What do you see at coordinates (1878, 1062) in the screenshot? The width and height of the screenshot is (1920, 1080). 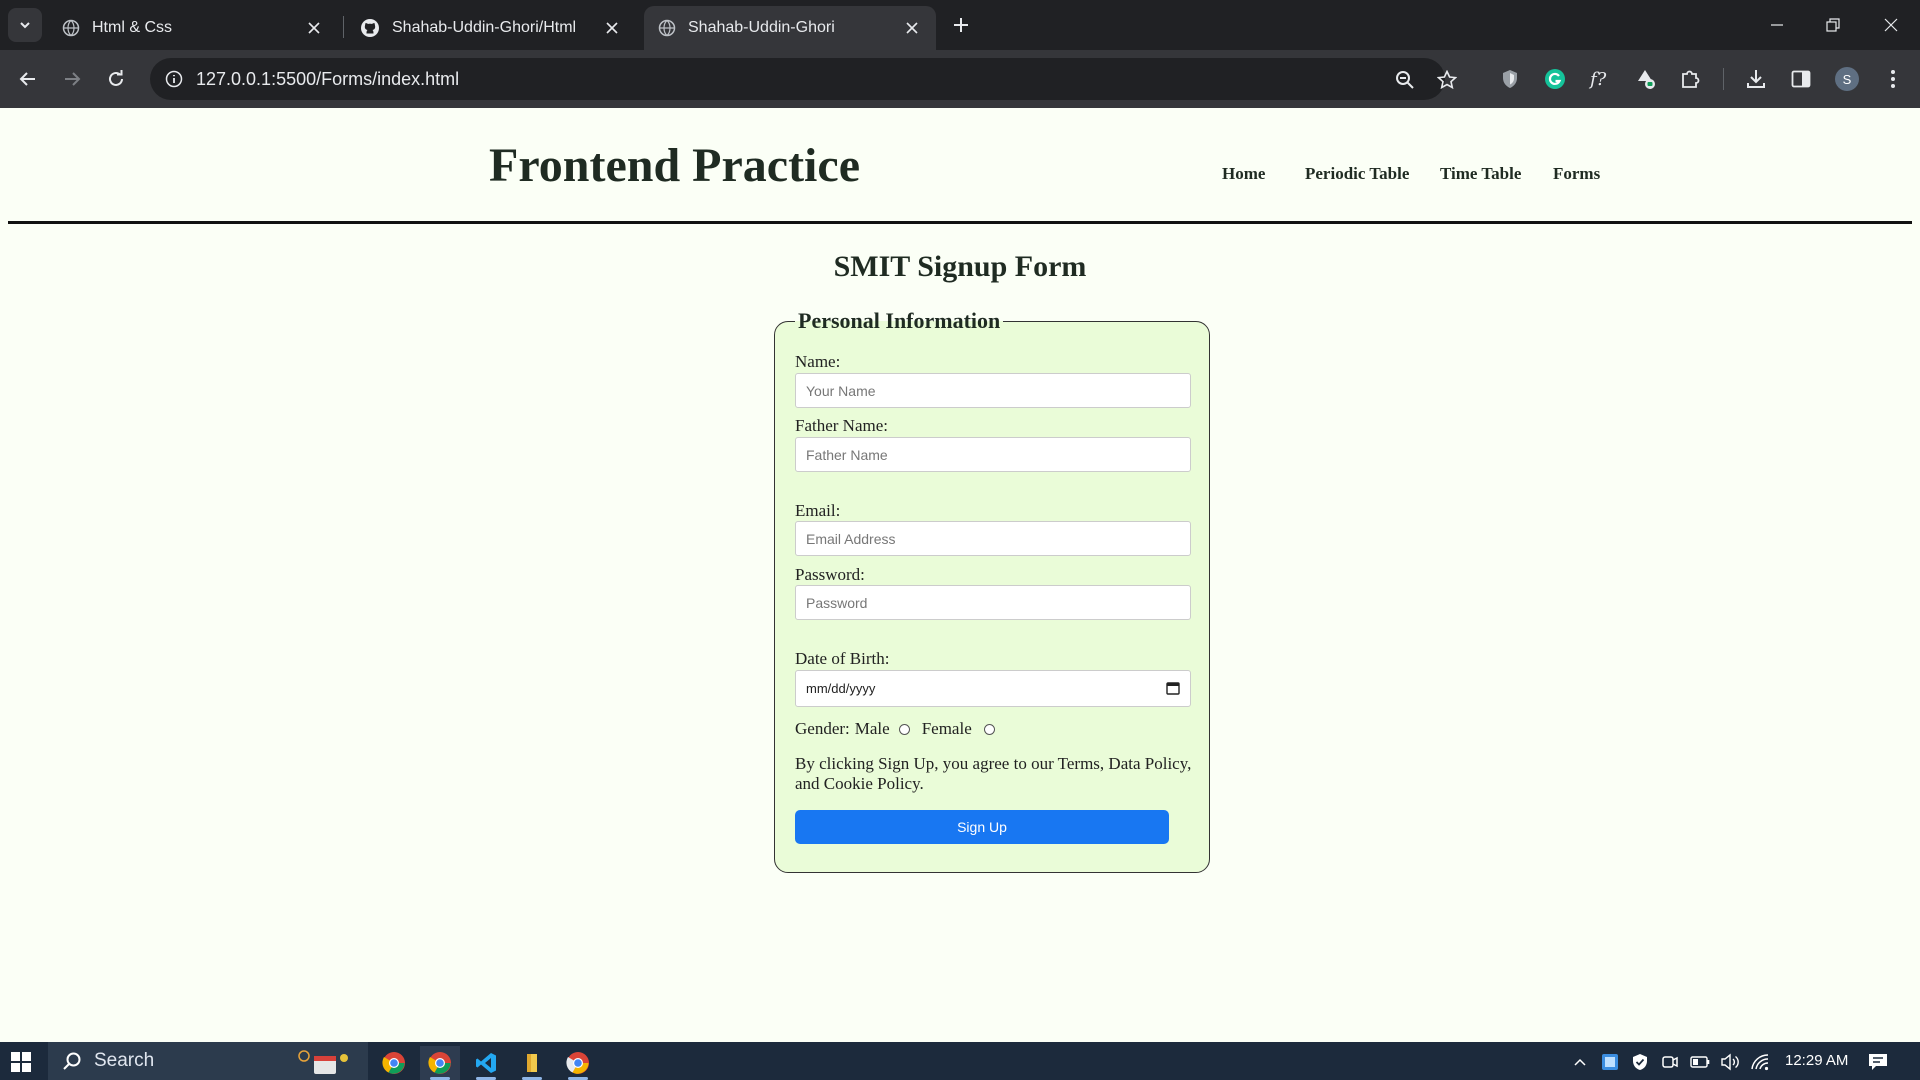 I see `notifications-icon` at bounding box center [1878, 1062].